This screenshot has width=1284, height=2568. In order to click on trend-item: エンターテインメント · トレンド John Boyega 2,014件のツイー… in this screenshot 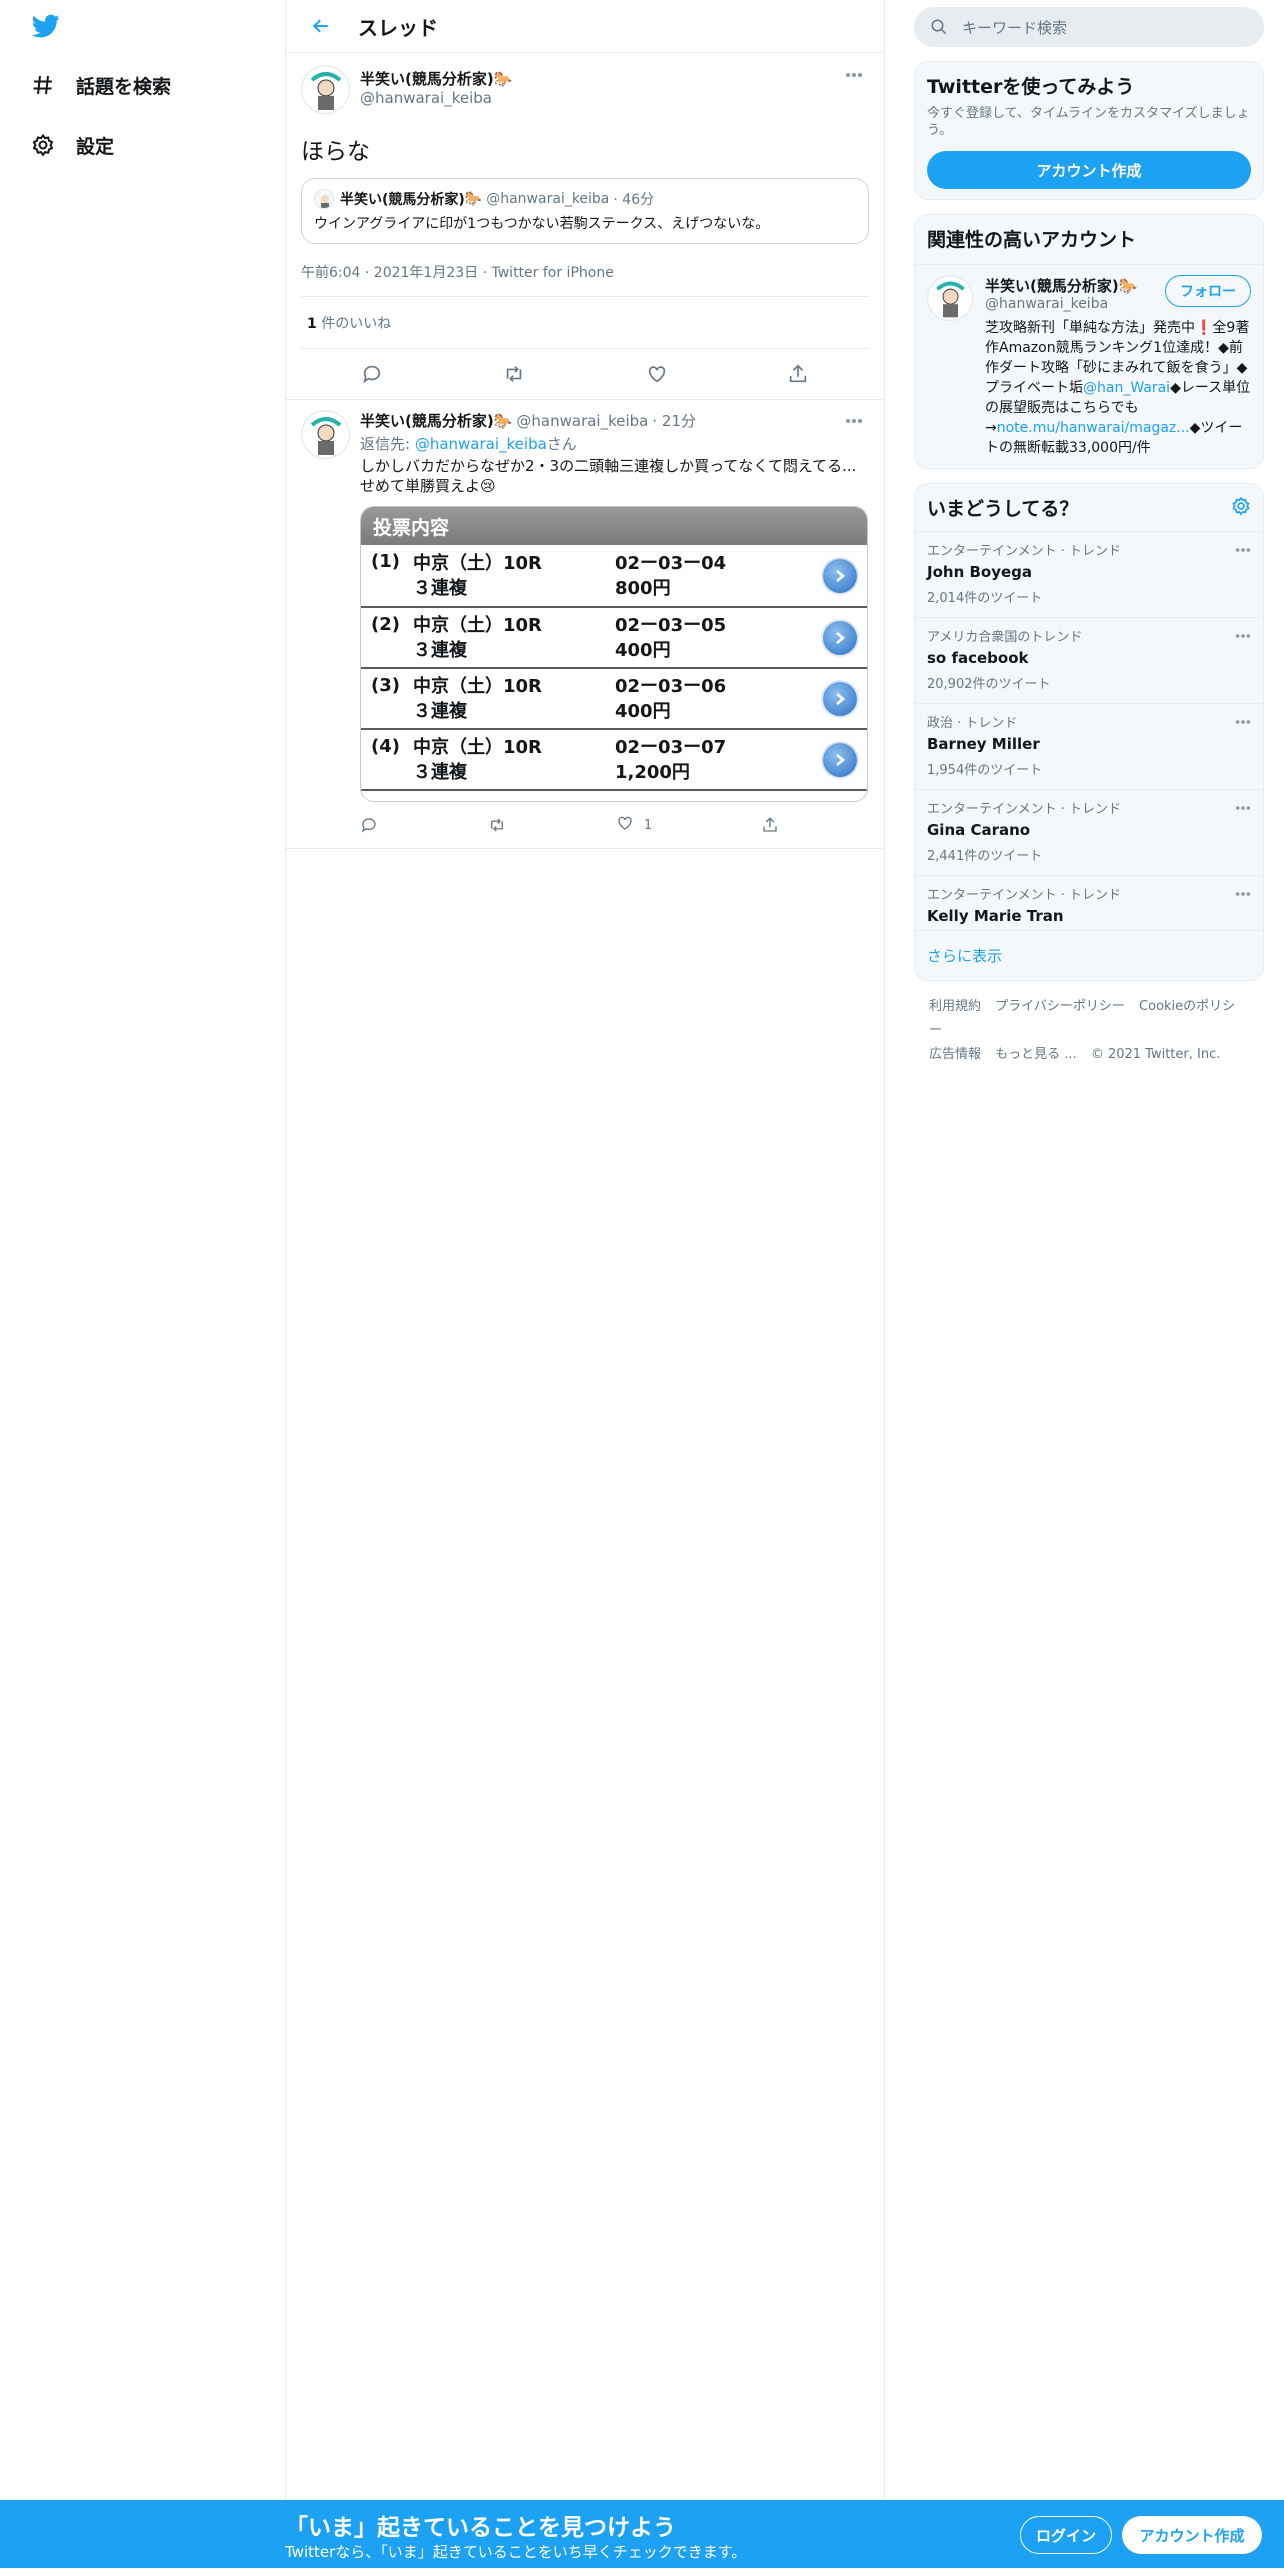, I will do `click(1089, 575)`.